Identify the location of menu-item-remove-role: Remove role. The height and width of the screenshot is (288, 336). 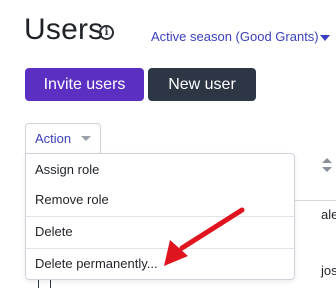
(160, 200).